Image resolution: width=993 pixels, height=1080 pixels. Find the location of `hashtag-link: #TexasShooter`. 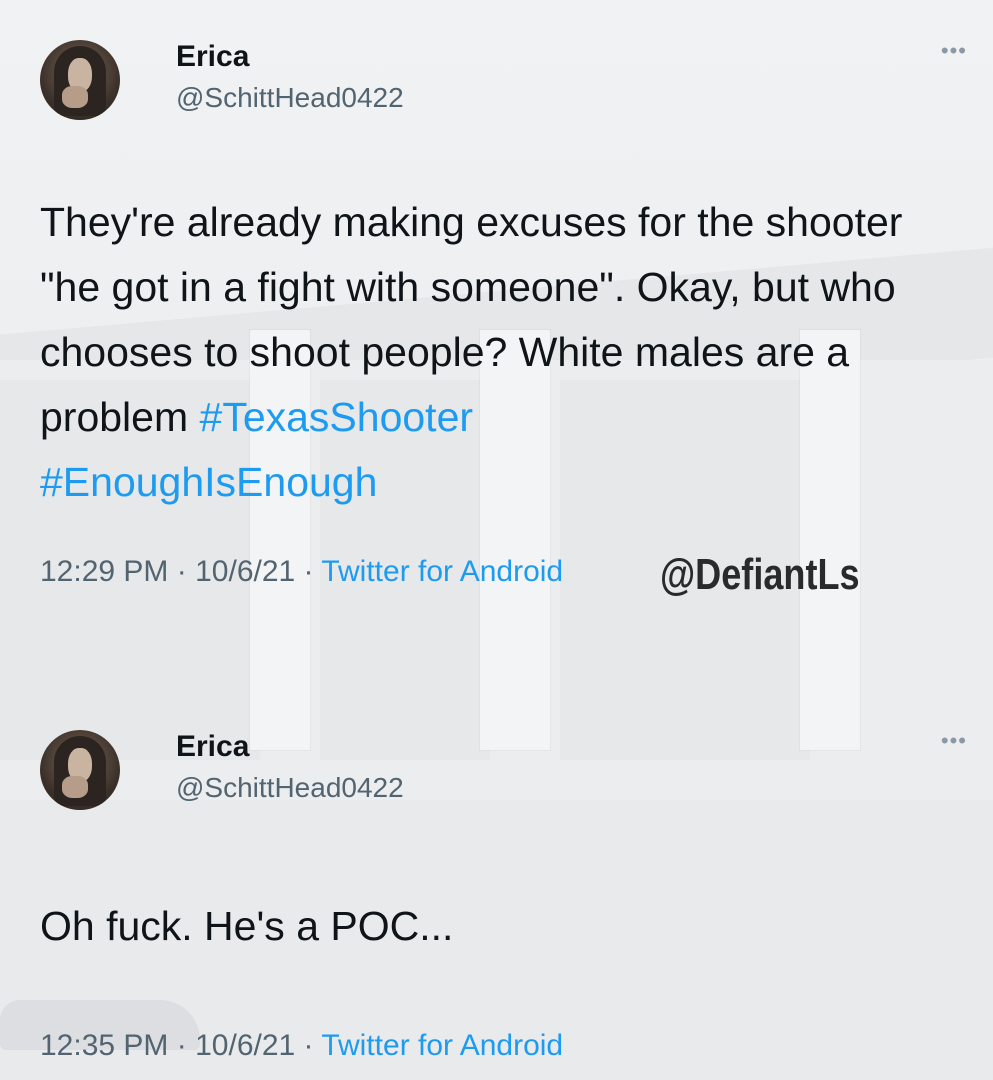

hashtag-link: #TexasShooter is located at coordinates (337, 417).